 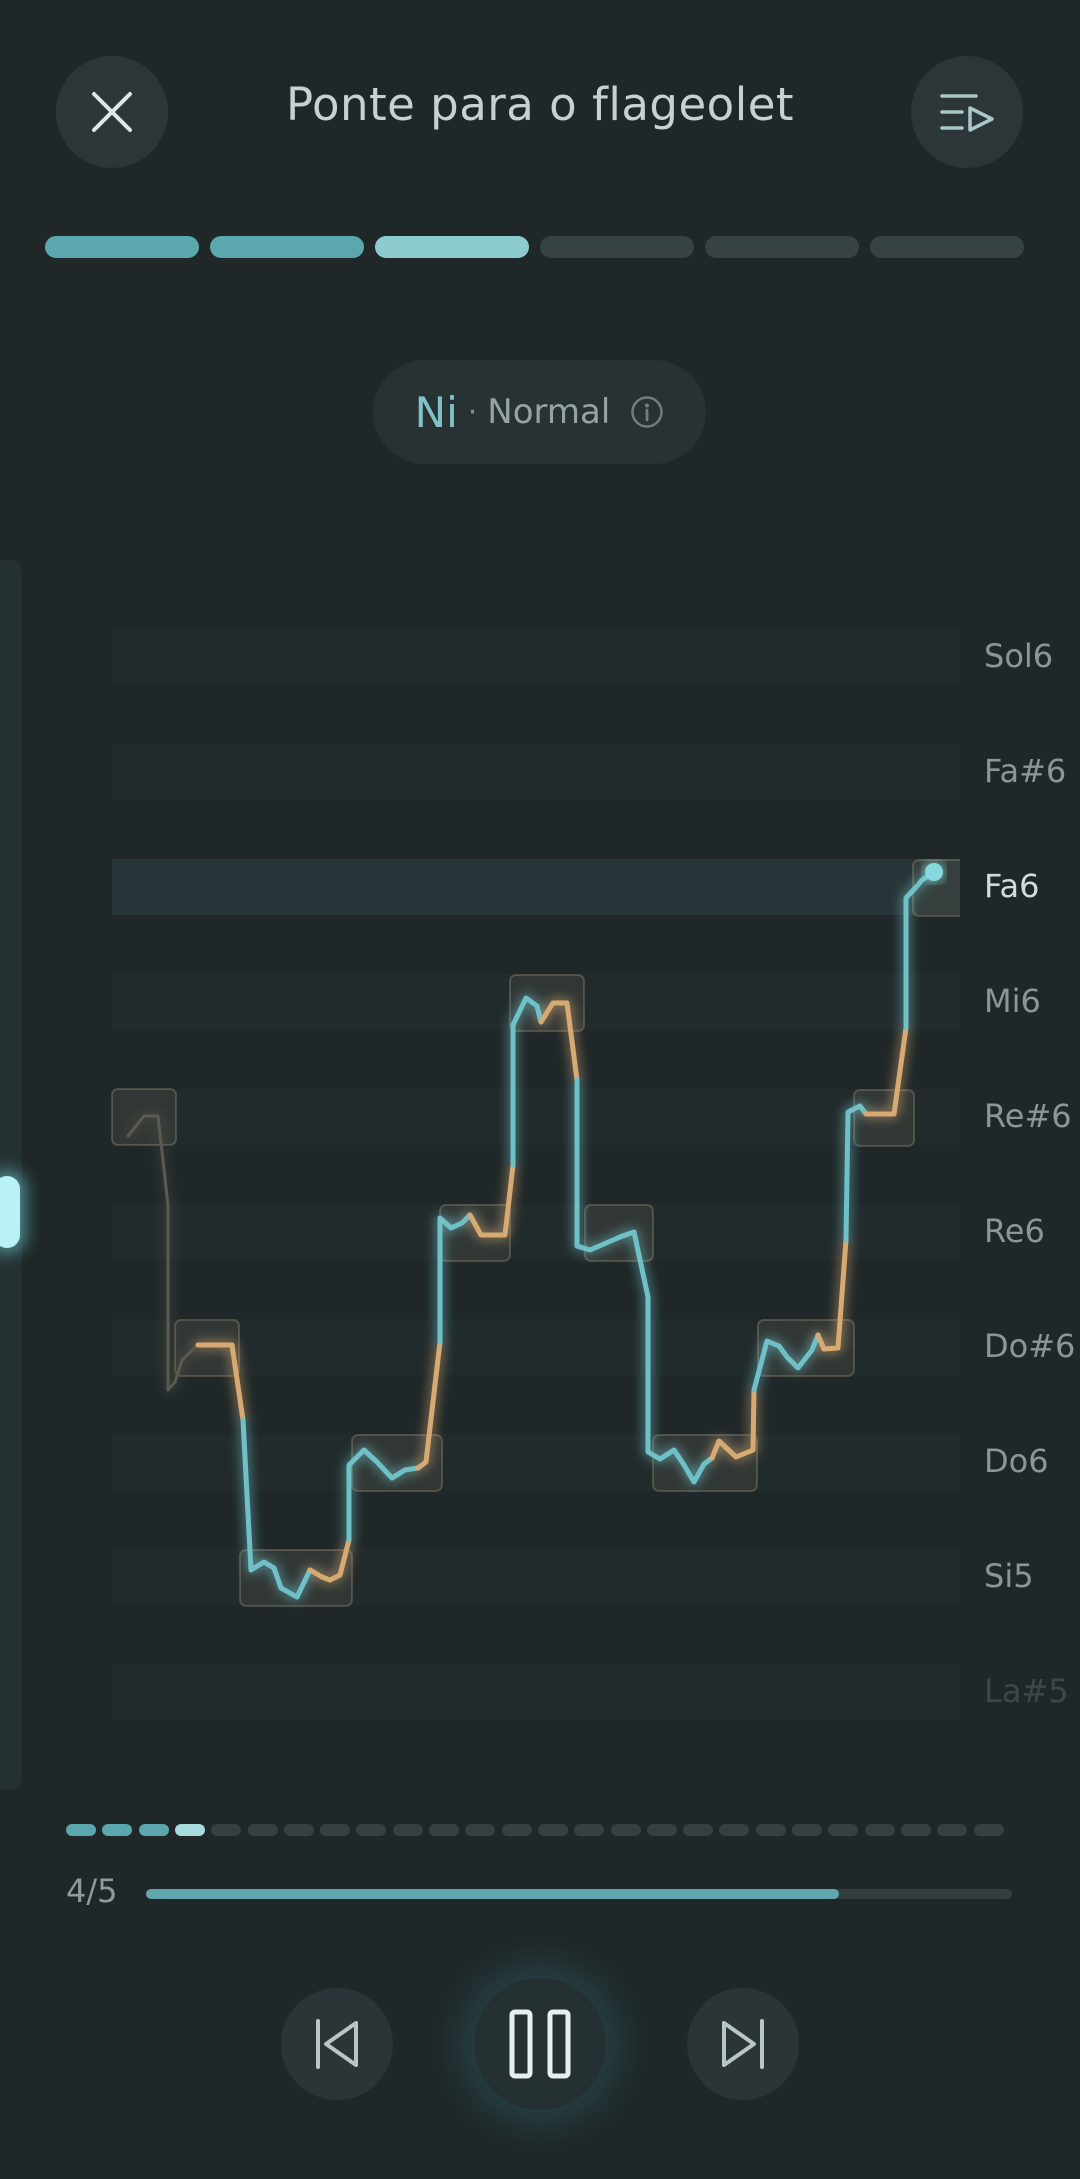 I want to click on note-label: Re#6, so click(x=1028, y=1116).